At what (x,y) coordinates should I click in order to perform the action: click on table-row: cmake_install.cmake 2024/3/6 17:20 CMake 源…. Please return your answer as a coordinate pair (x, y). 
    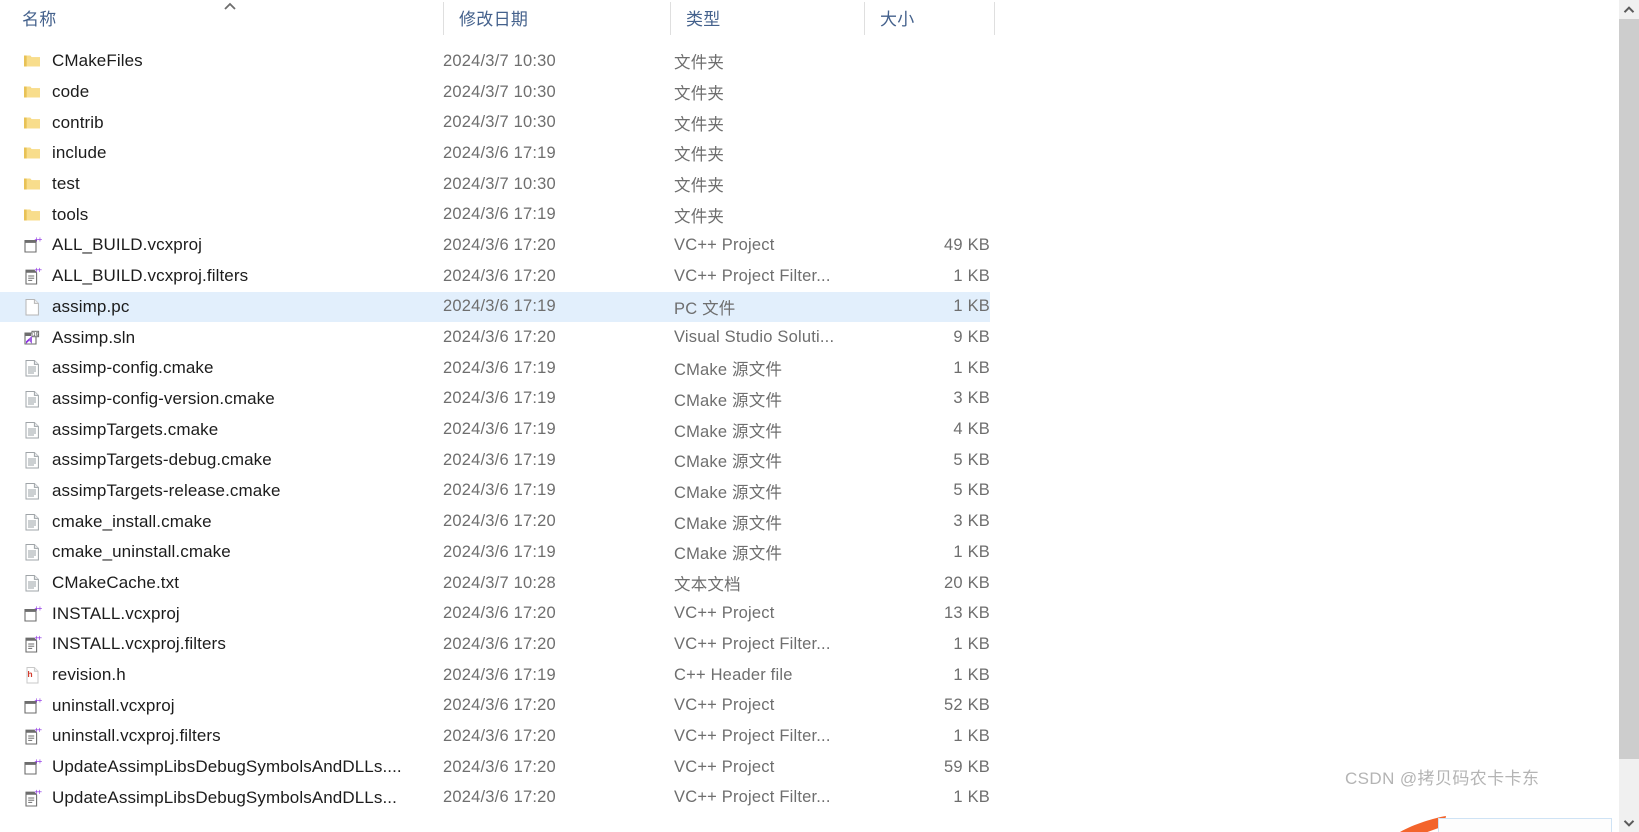
    Looking at the image, I should click on (495, 521).